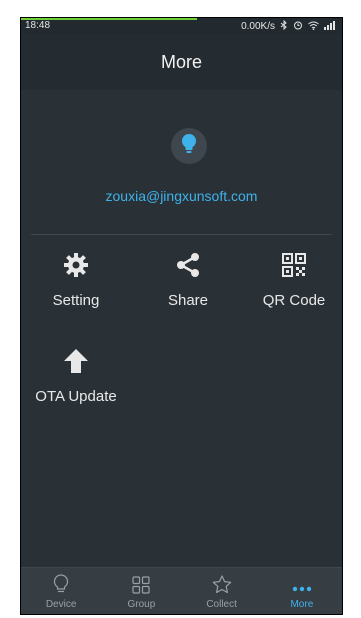  What do you see at coordinates (181, 196) in the screenshot?
I see `user-email: zouxia@jingxunsoft.com` at bounding box center [181, 196].